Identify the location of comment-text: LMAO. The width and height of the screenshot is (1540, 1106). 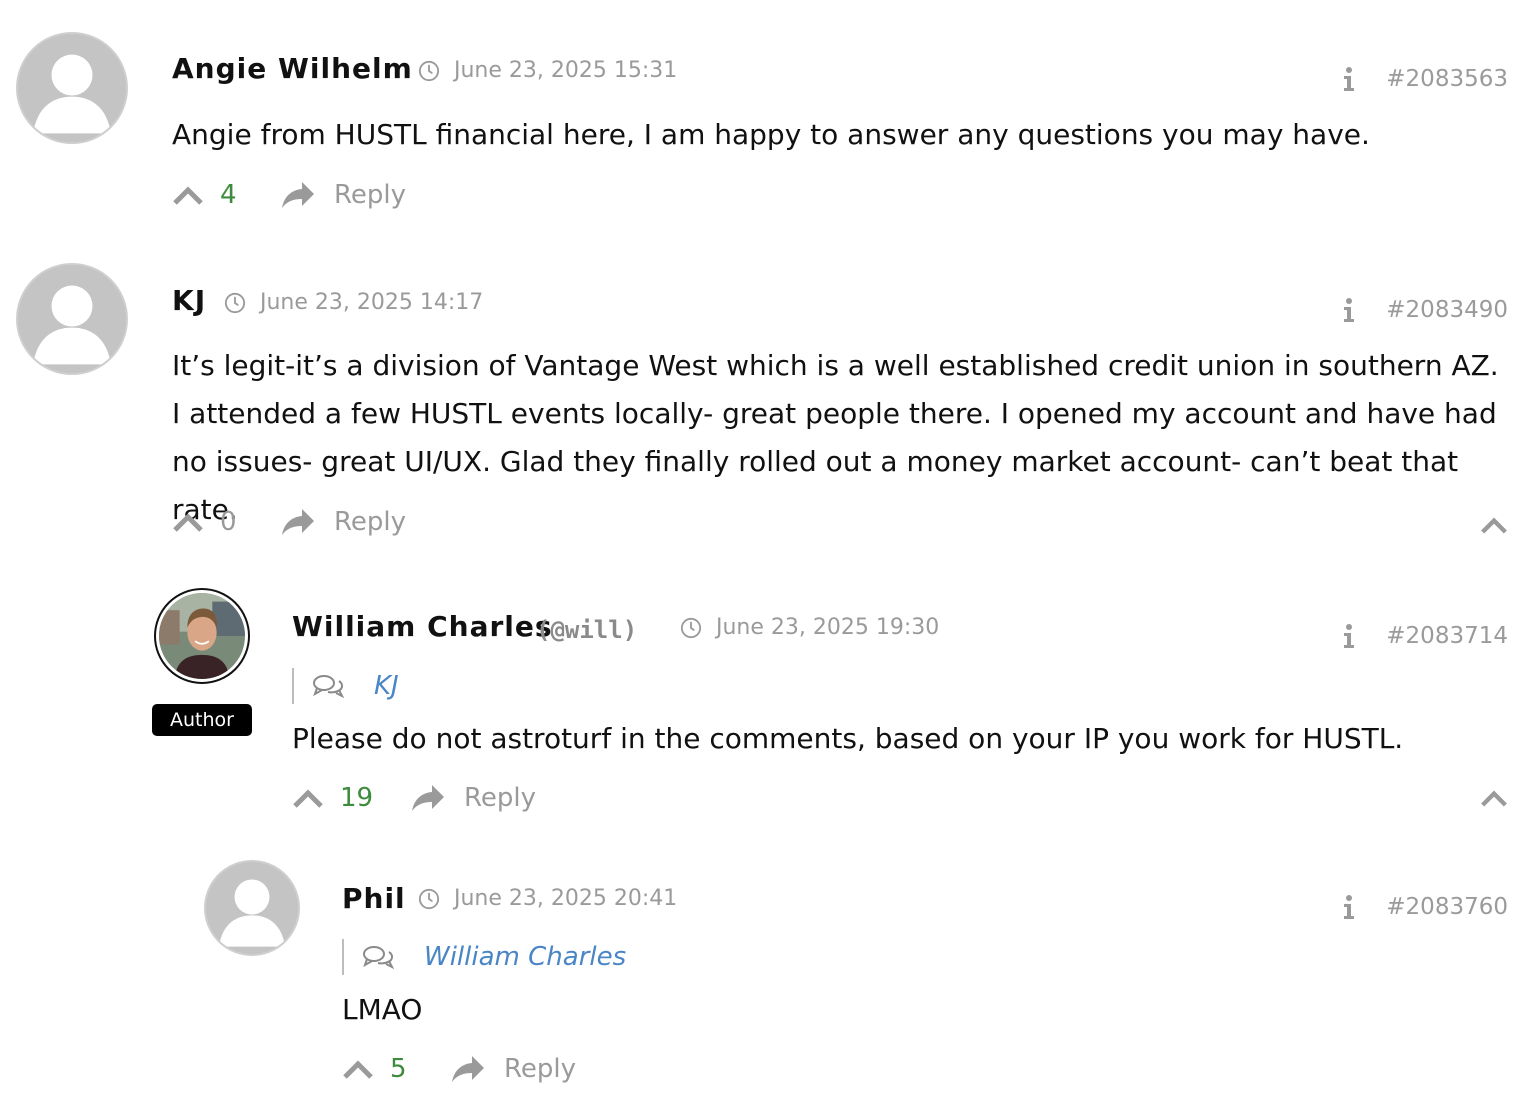
(382, 1009).